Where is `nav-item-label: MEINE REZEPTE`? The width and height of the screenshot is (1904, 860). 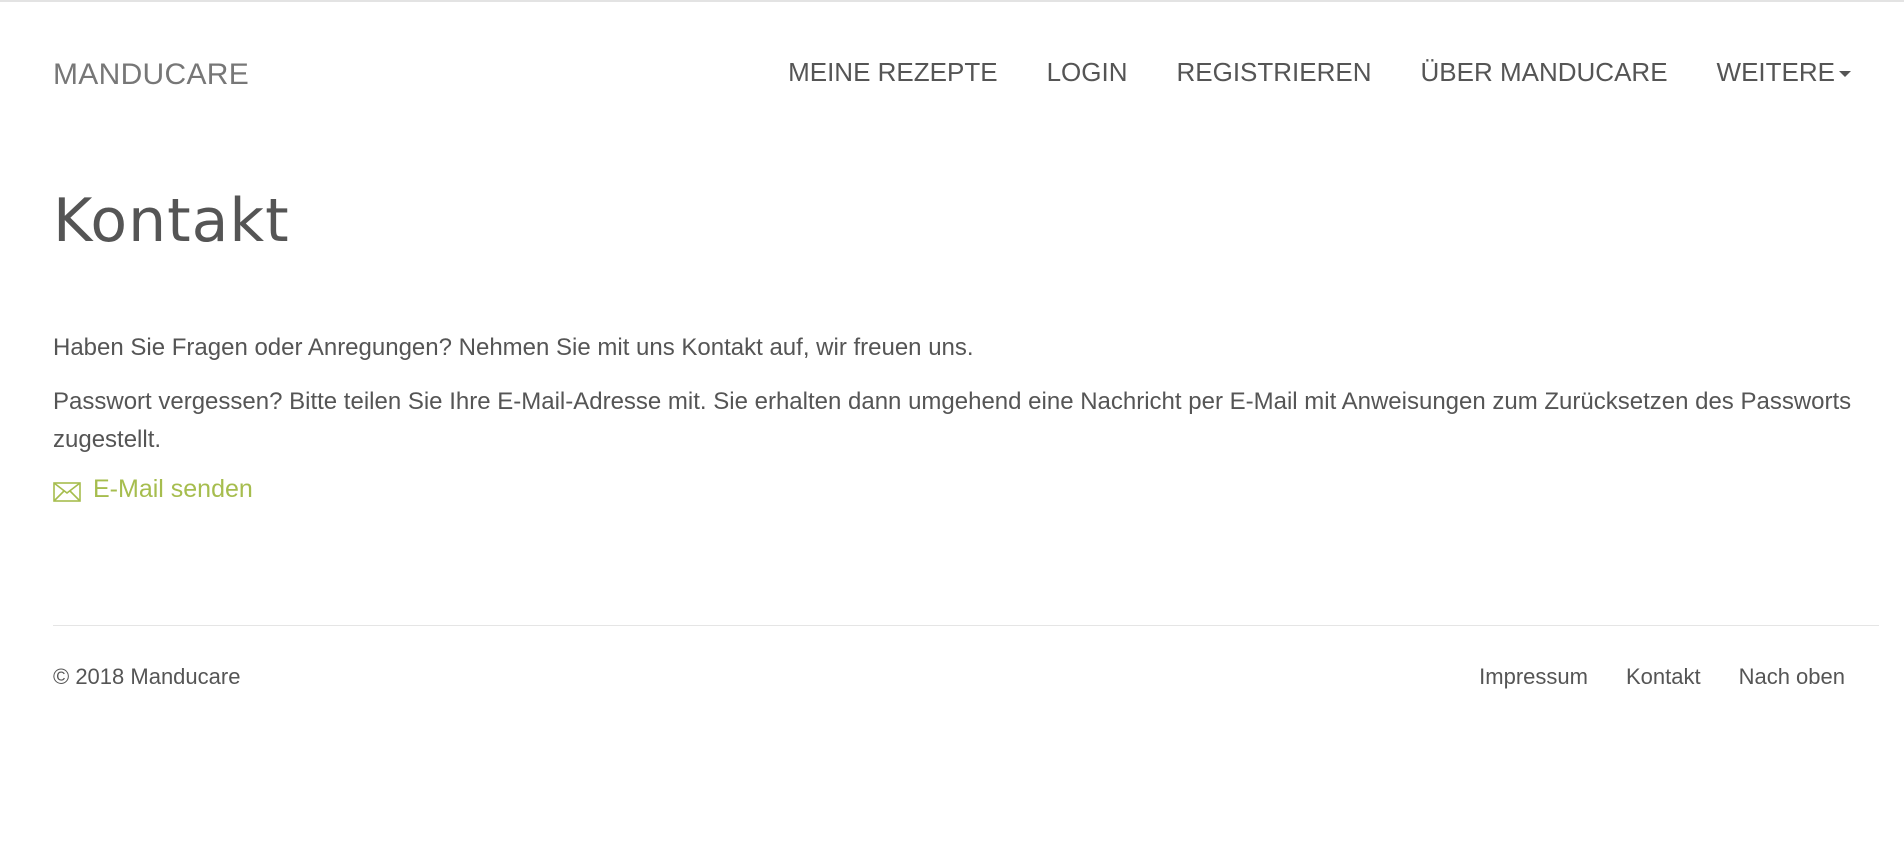 nav-item-label: MEINE REZEPTE is located at coordinates (893, 72).